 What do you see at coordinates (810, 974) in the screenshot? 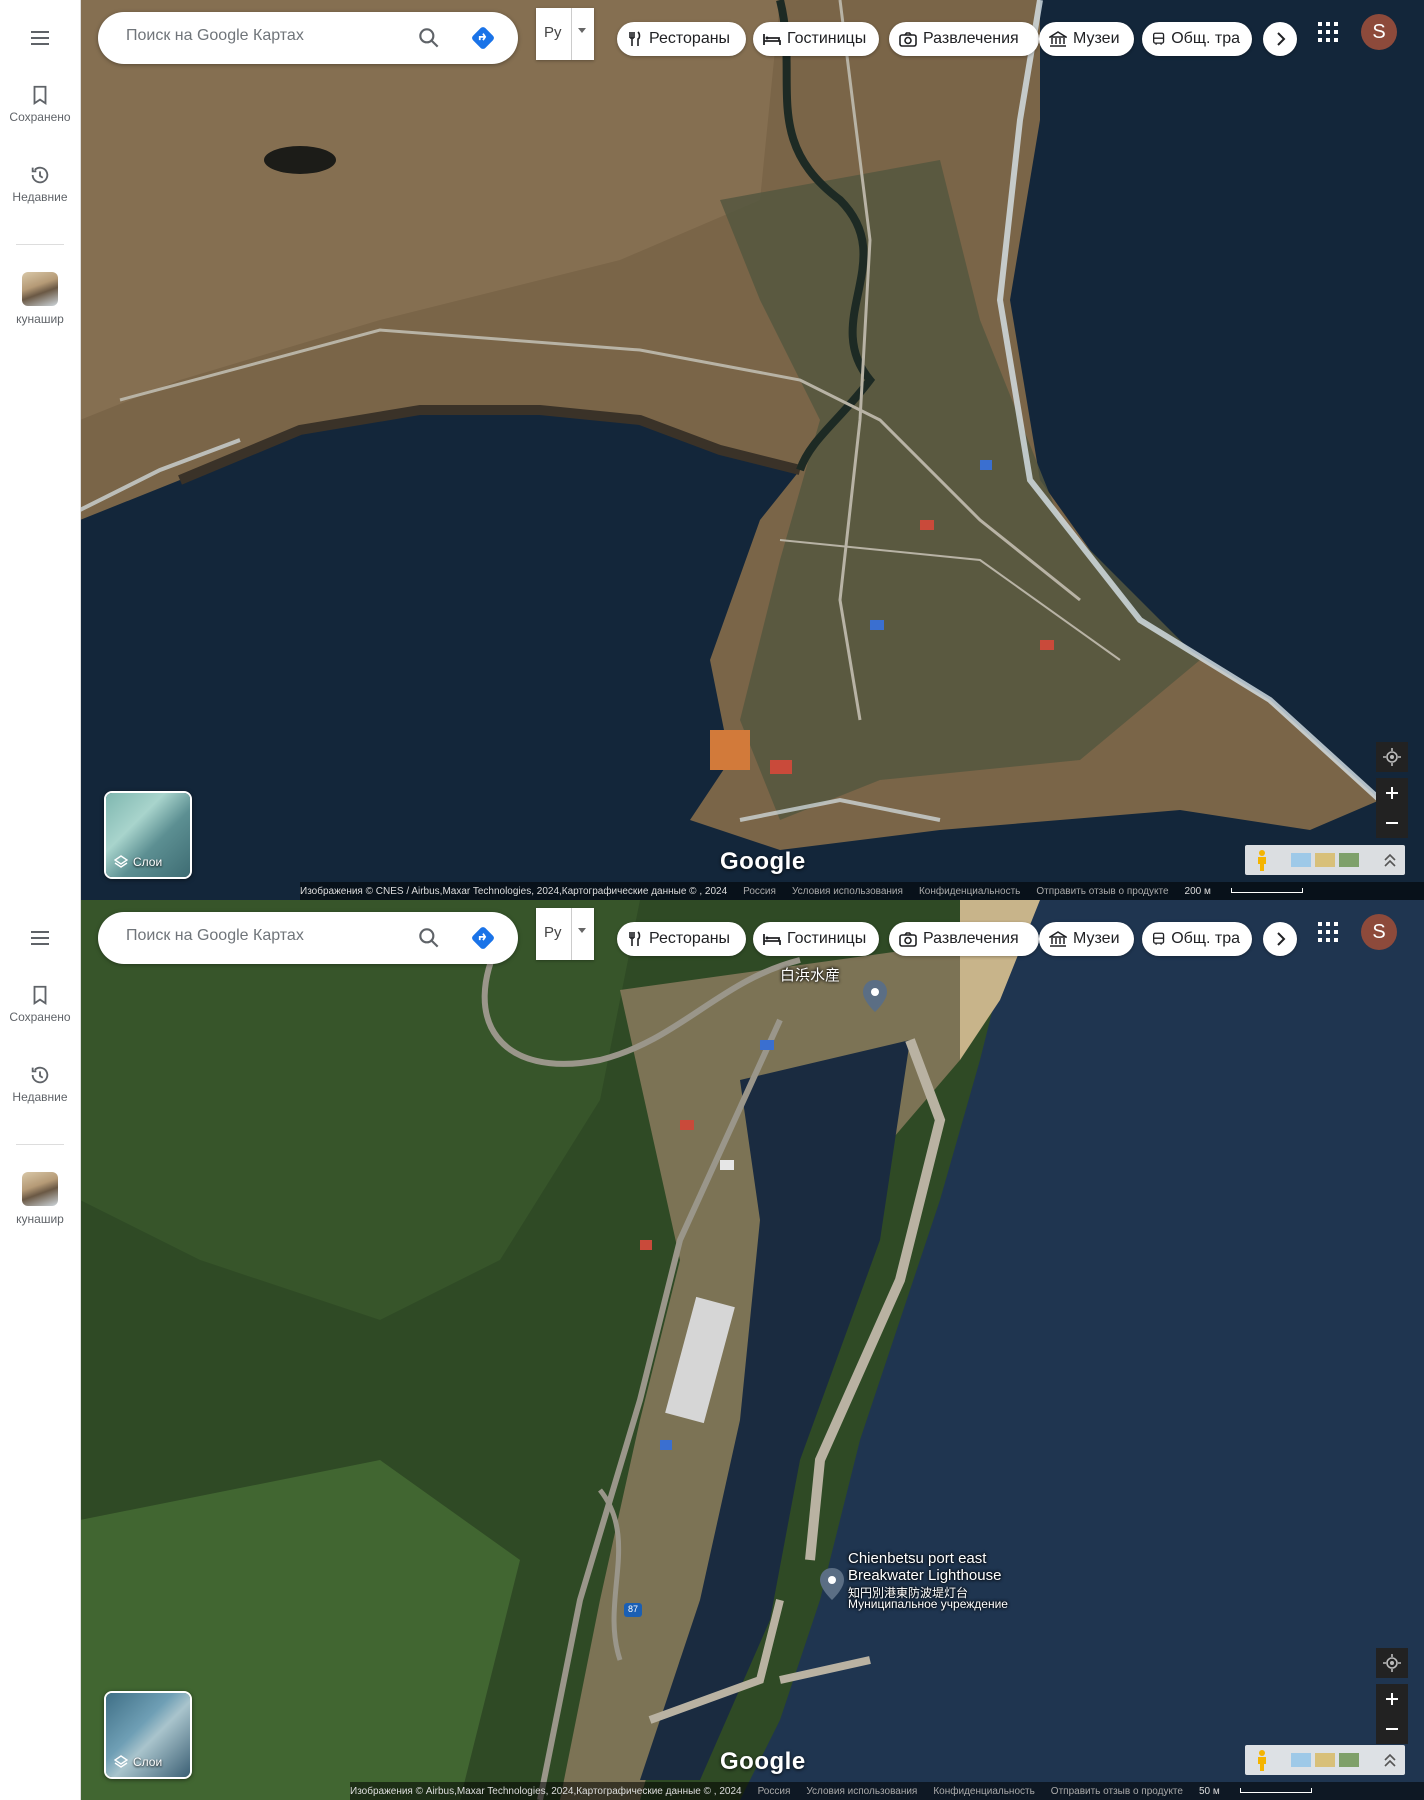
I see `shop-label: 白浜水産` at bounding box center [810, 974].